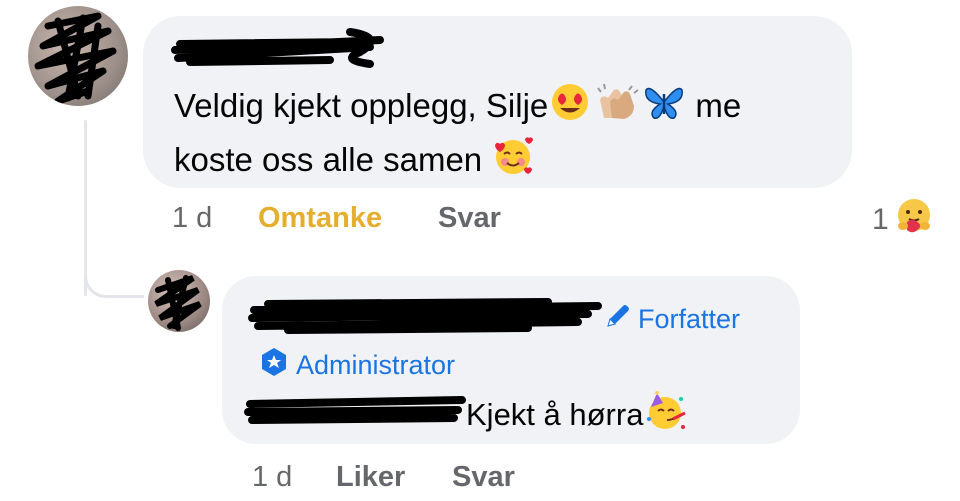  What do you see at coordinates (618, 319) in the screenshot?
I see `pencil-icon` at bounding box center [618, 319].